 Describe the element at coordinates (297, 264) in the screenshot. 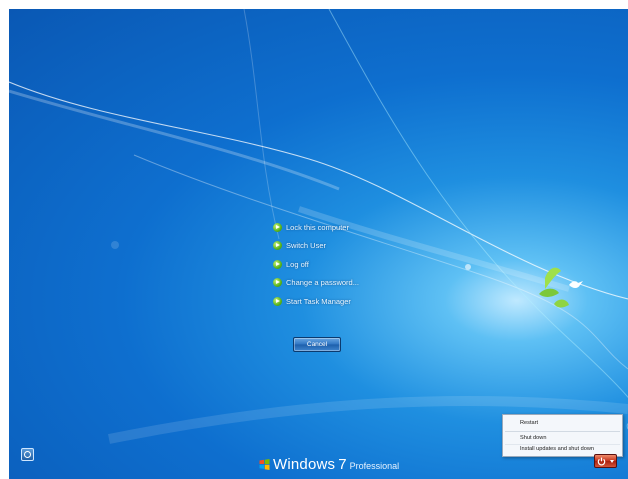

I see `menu-item-label: Log off` at that location.